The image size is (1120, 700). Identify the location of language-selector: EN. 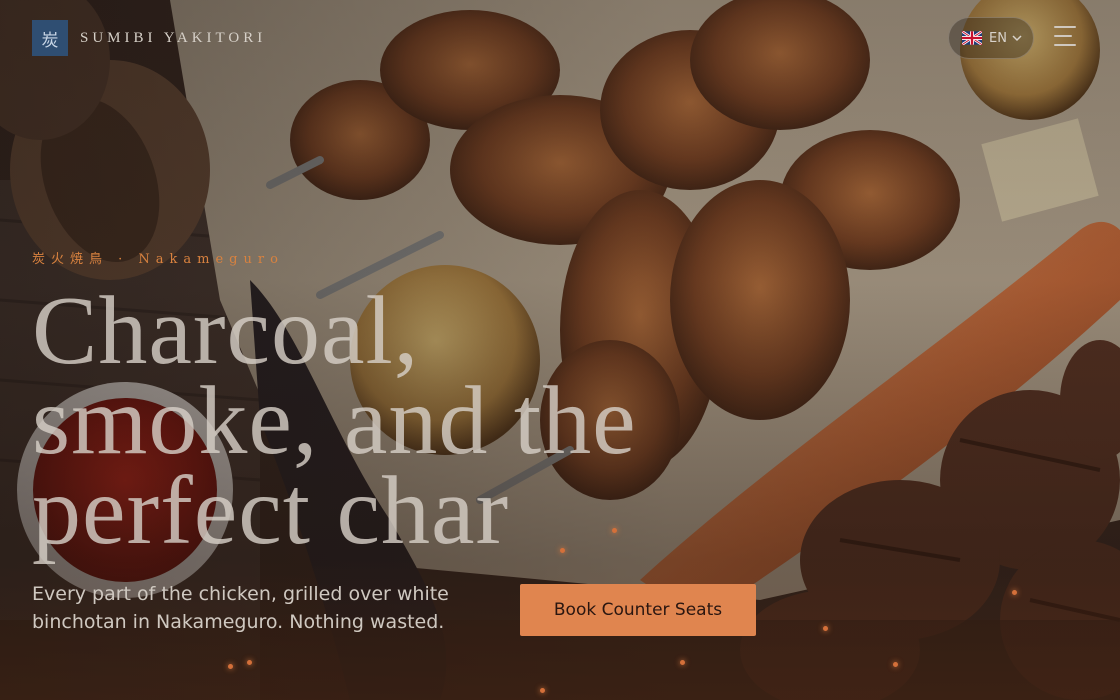
(991, 38).